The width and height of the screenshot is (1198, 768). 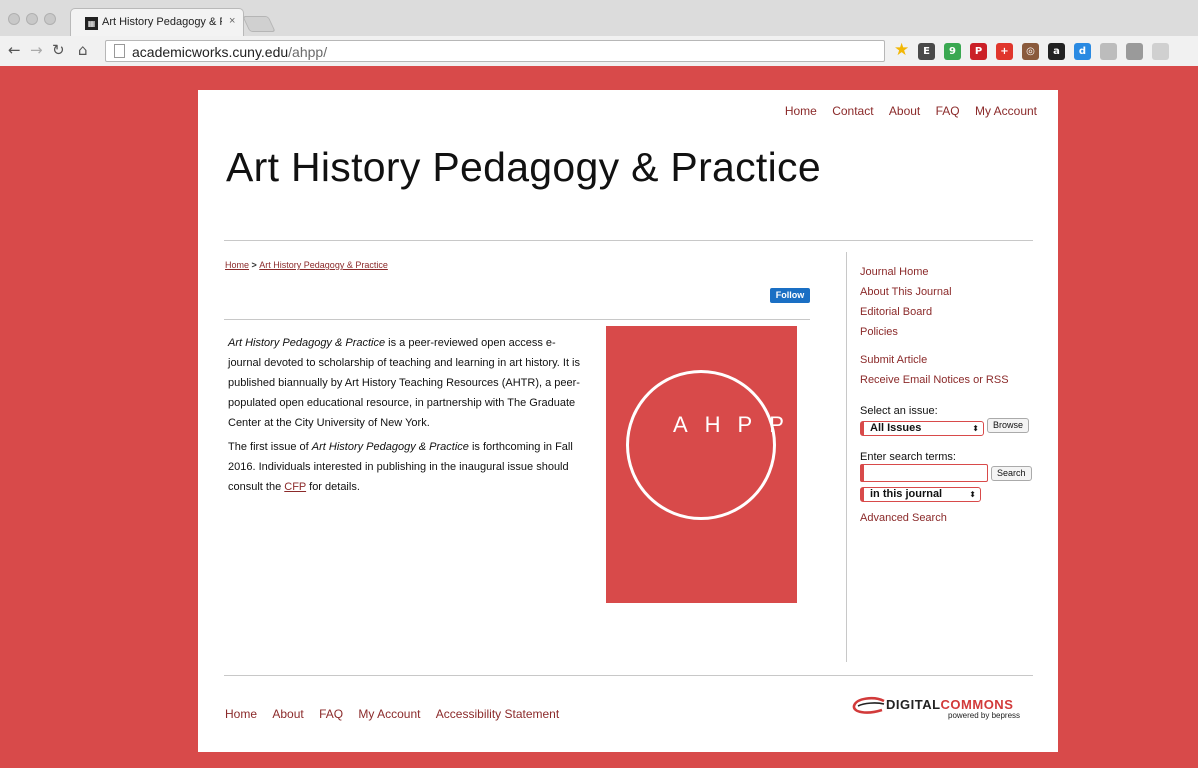 I want to click on topnav-faq-link: FAQ, so click(x=948, y=111).